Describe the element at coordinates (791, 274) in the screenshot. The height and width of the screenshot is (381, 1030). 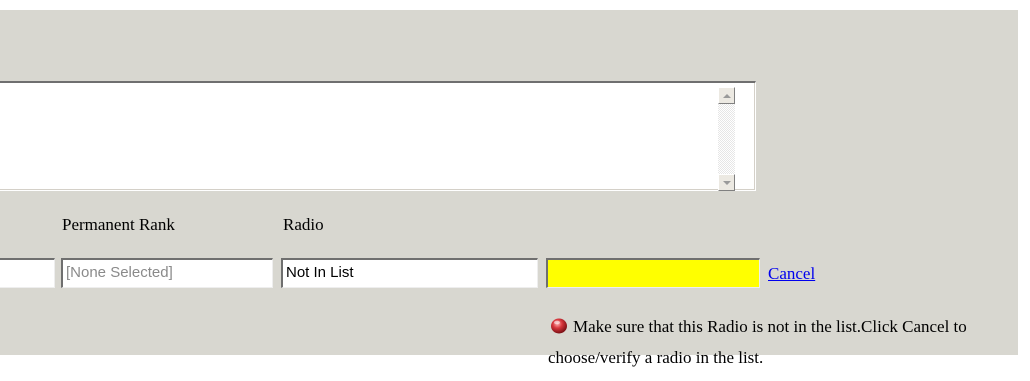
I see `cancel-link: Cancel` at that location.